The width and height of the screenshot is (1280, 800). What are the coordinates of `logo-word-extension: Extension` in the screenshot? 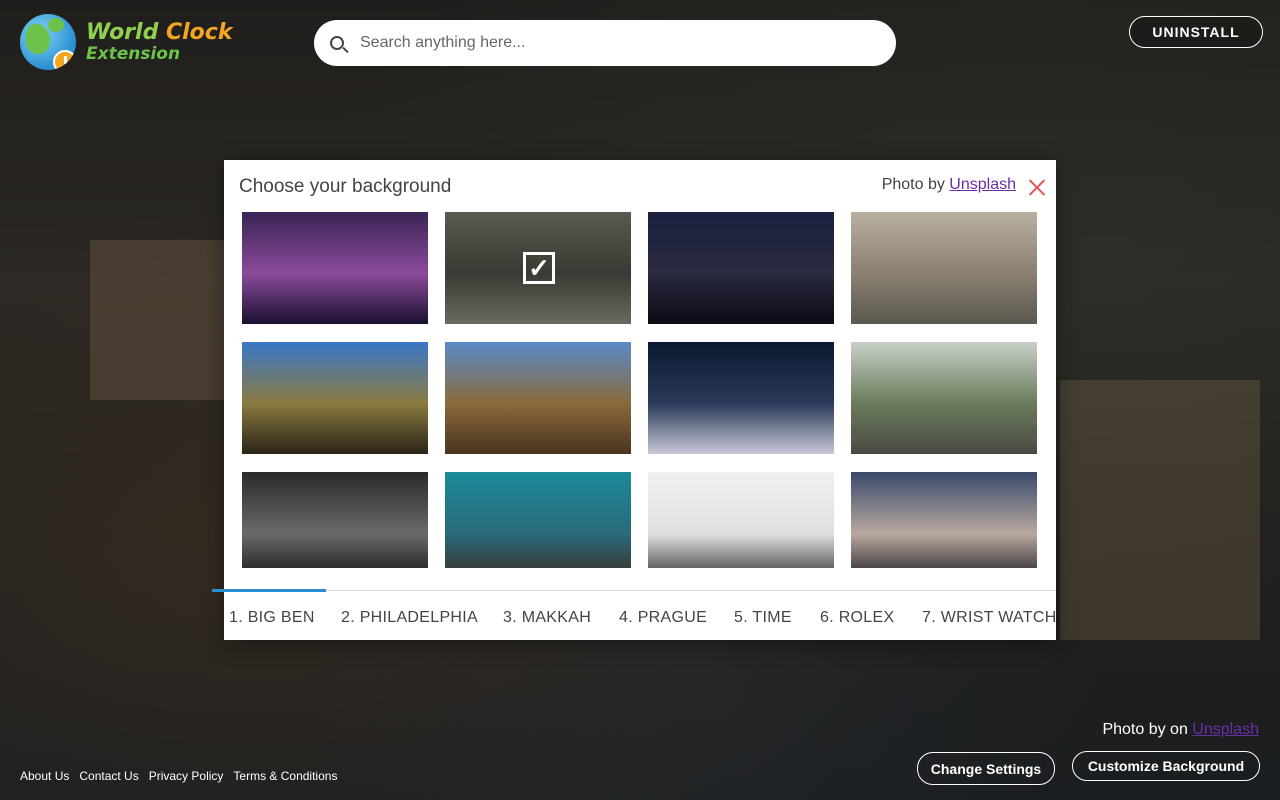 It's located at (133, 53).